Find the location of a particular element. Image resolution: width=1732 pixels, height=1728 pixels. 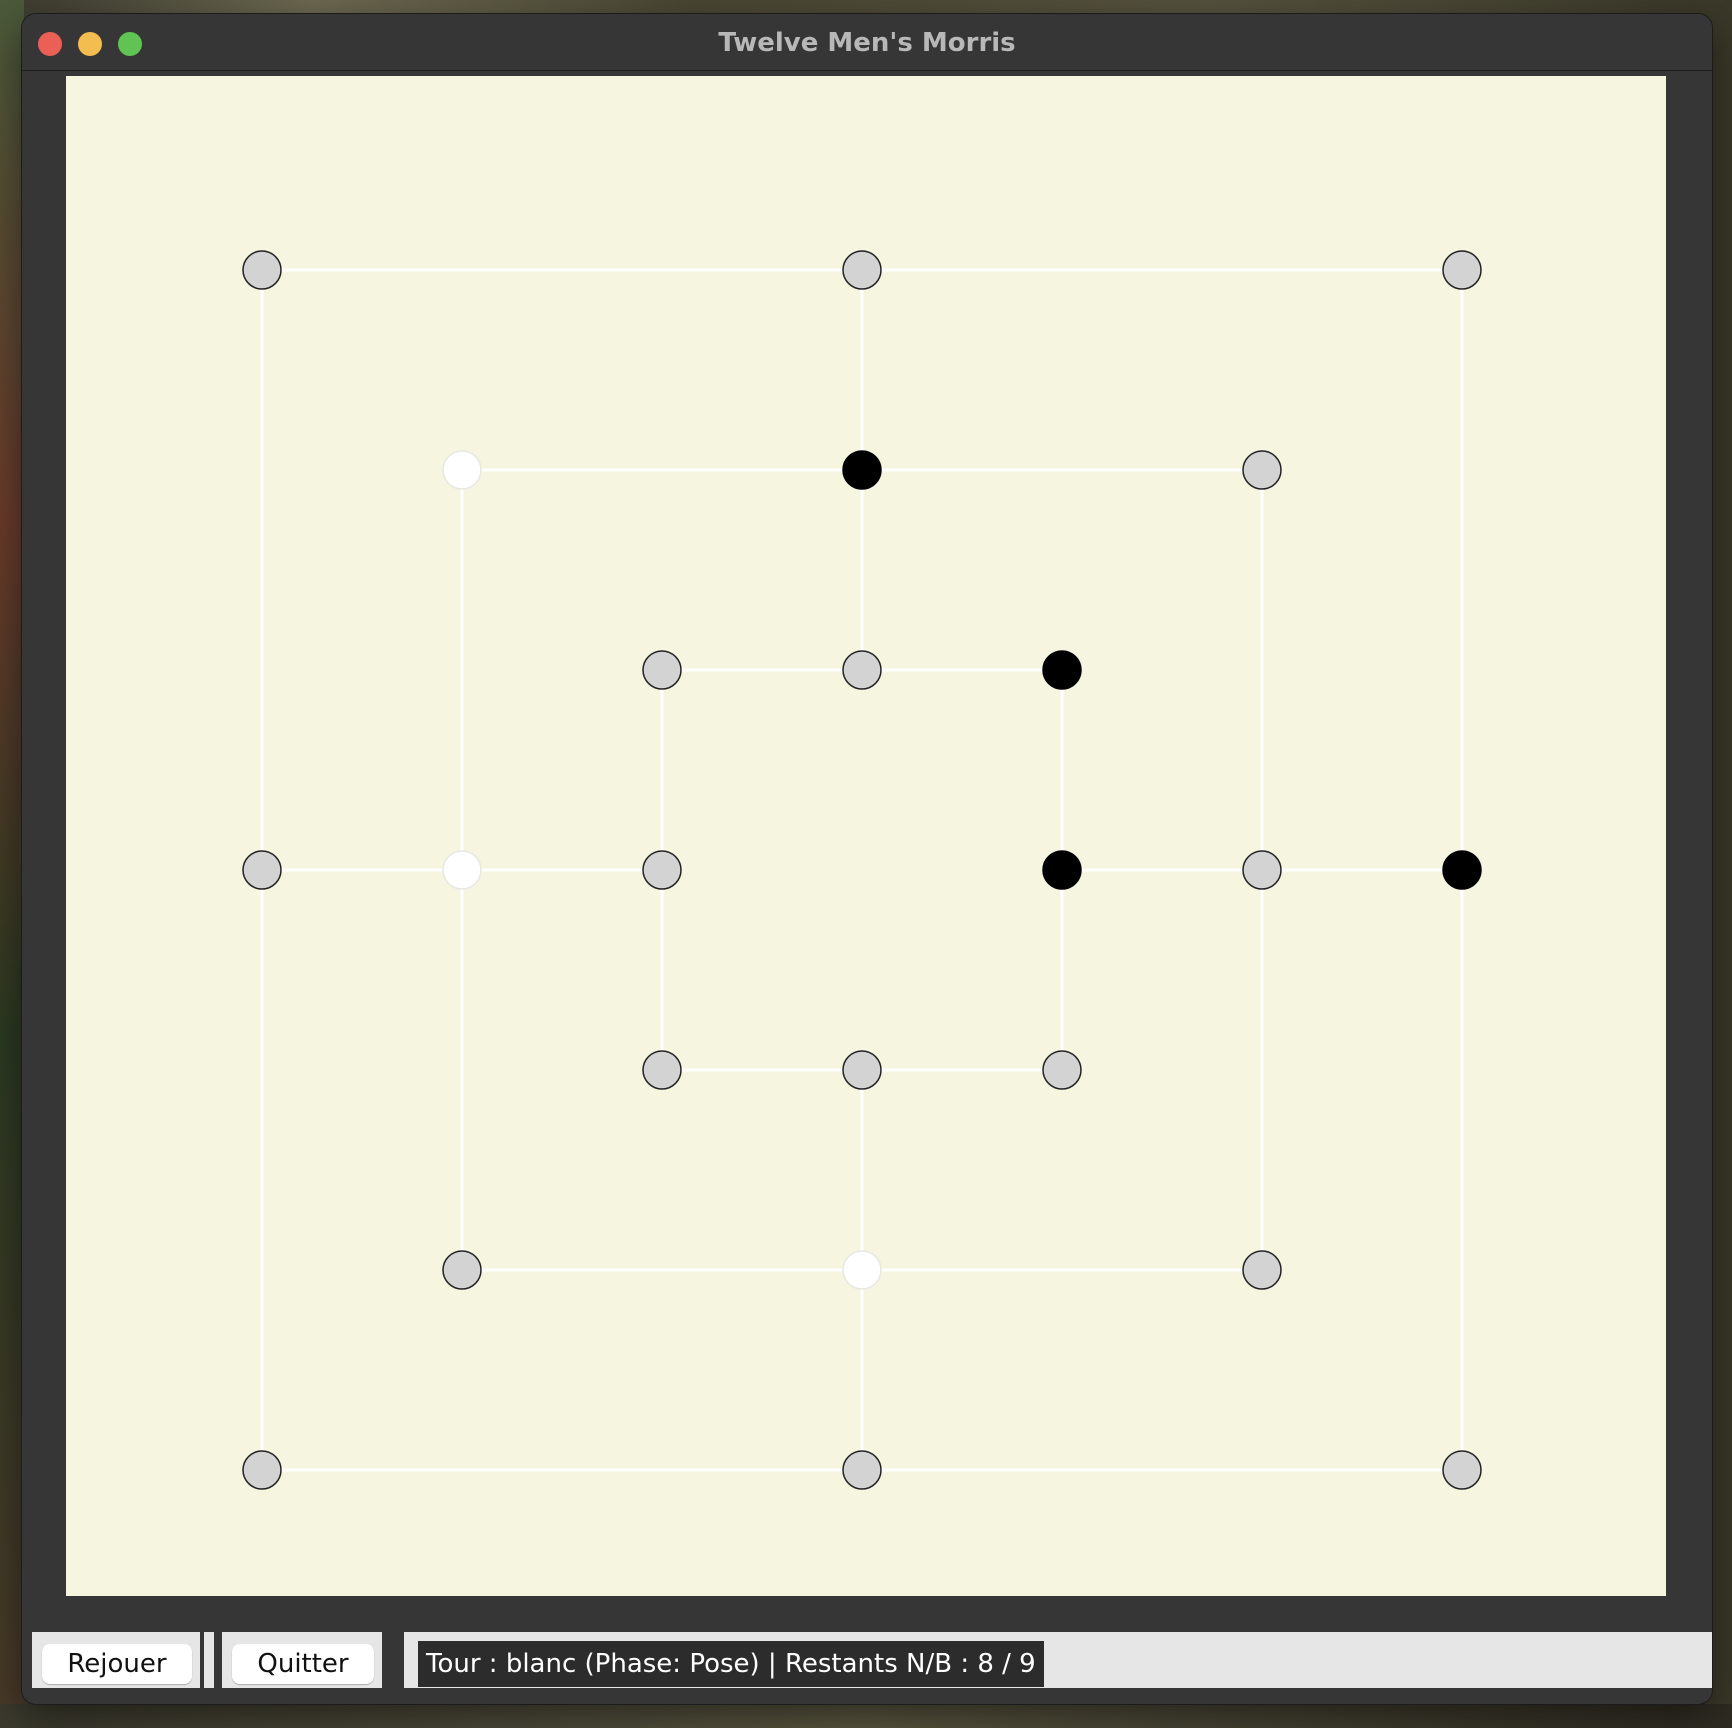

desktop-wallpaper-bottom is located at coordinates (866, 1716).